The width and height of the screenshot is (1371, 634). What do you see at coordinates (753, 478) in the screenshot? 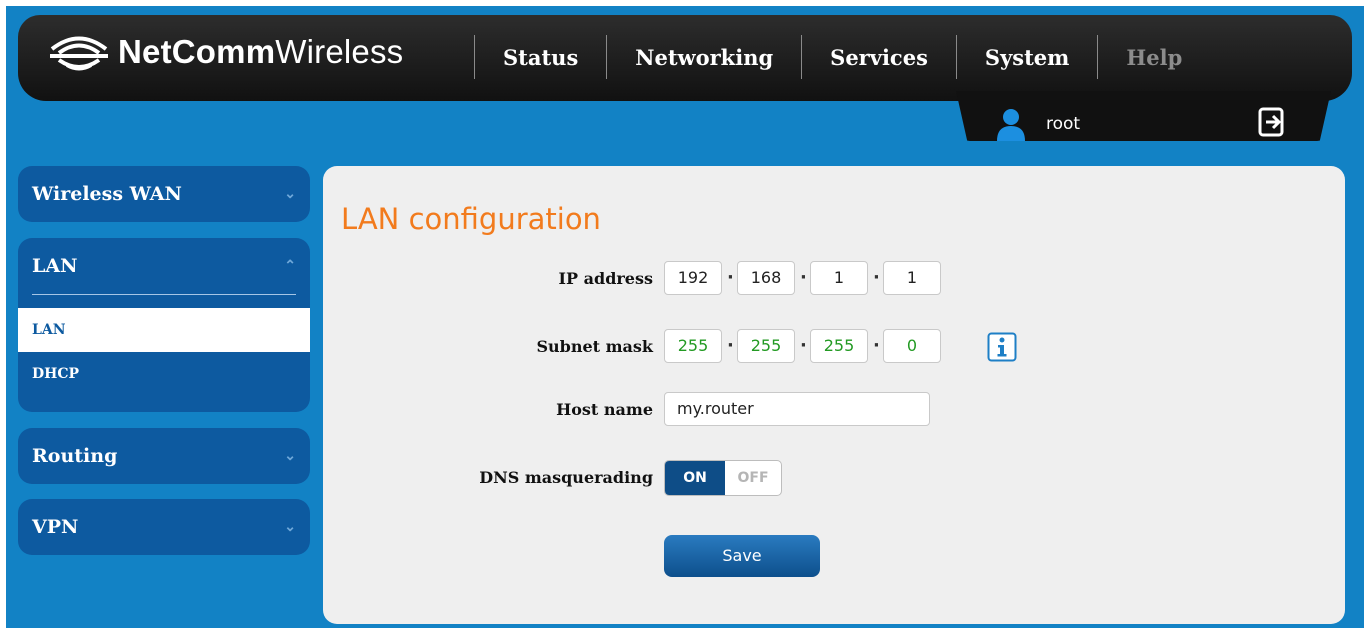
I see `toggle-off-option: OFF` at bounding box center [753, 478].